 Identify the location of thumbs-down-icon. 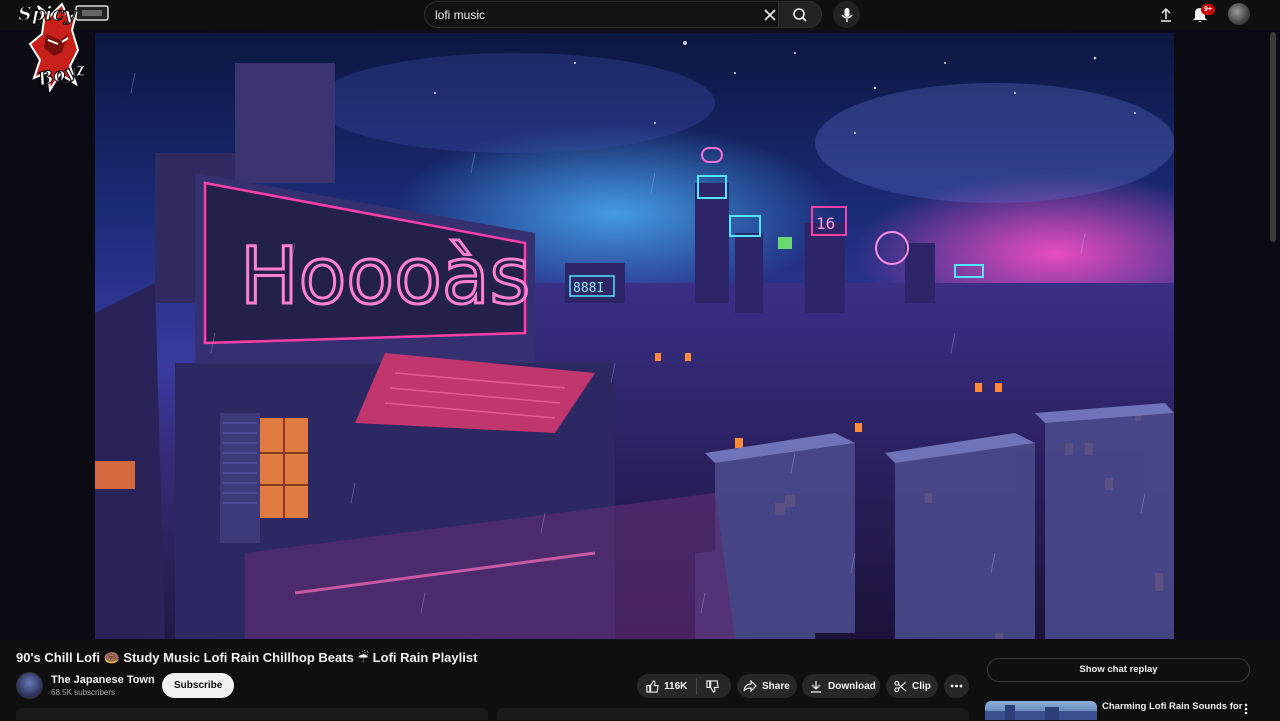
(713, 686).